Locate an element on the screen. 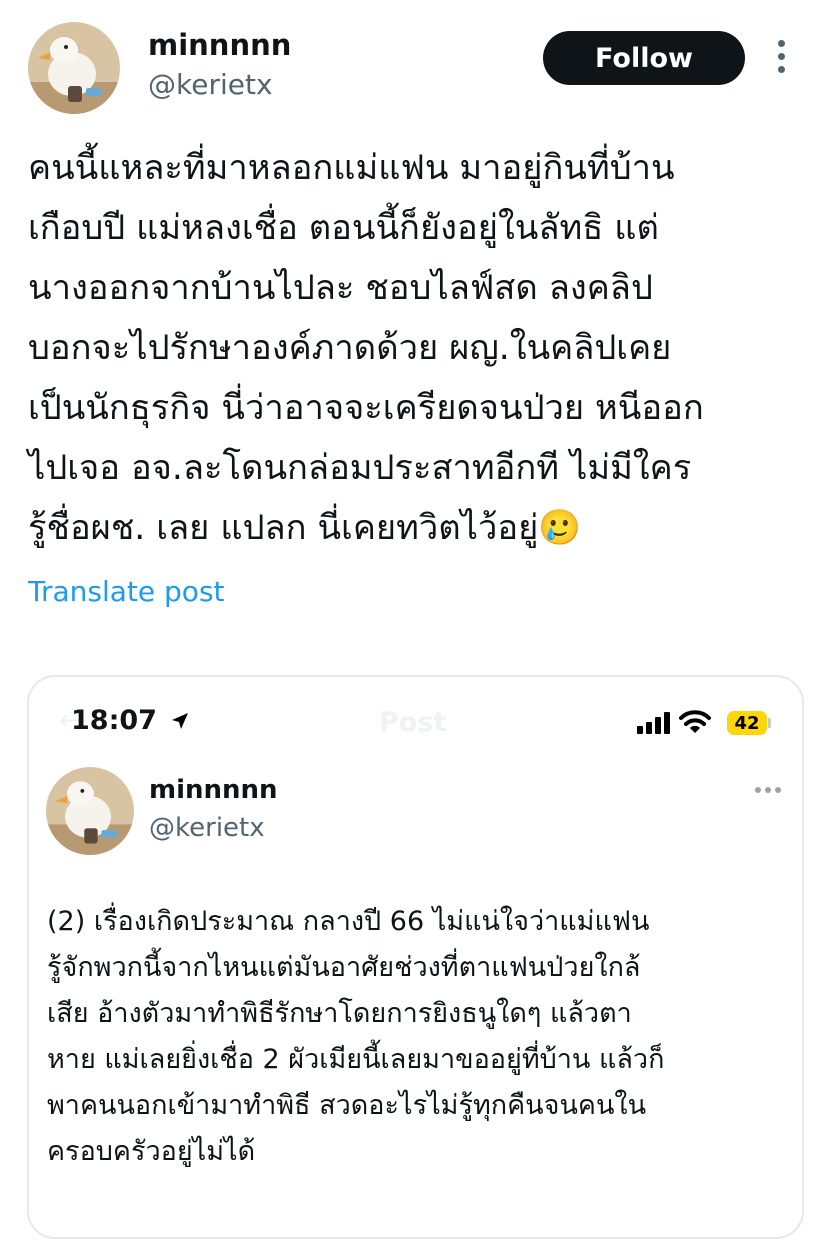 The height and width of the screenshot is (1239, 828). wifi-icon is located at coordinates (695, 721).